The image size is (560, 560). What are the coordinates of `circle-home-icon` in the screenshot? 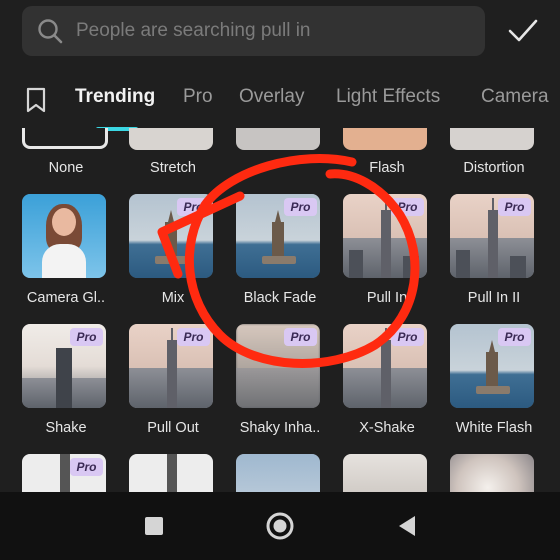 It's located at (280, 526).